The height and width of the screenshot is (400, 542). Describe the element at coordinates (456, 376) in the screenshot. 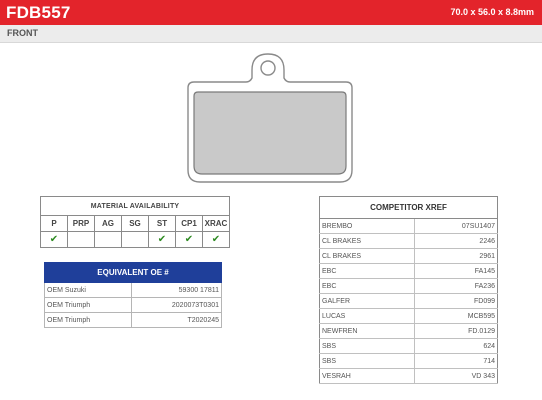

I see `xref-reference: VD 343` at that location.